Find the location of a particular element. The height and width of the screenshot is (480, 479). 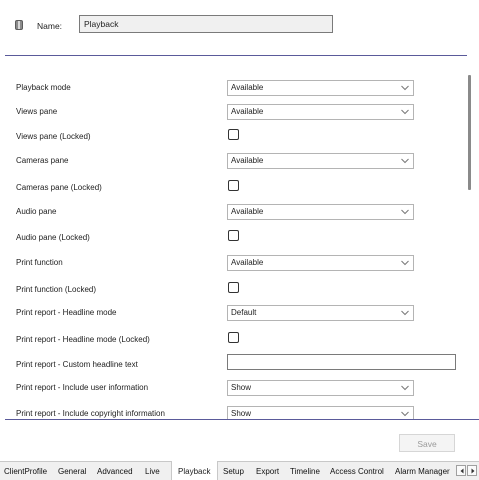

arrow-left-icon is located at coordinates (462, 471).